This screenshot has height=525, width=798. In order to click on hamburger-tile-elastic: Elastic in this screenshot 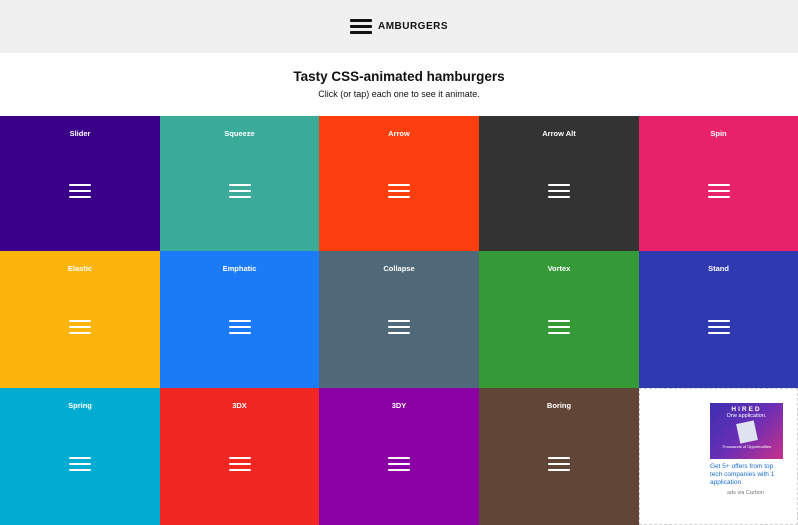, I will do `click(80, 319)`.